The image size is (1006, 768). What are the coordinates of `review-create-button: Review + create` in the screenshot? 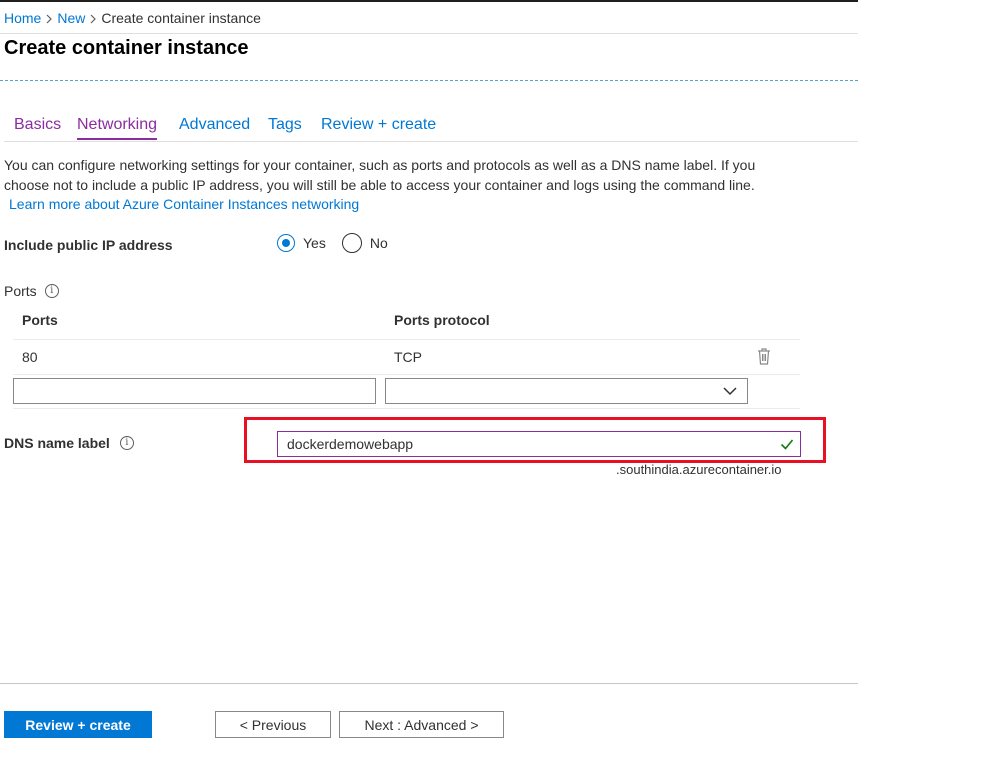 It's located at (78, 724).